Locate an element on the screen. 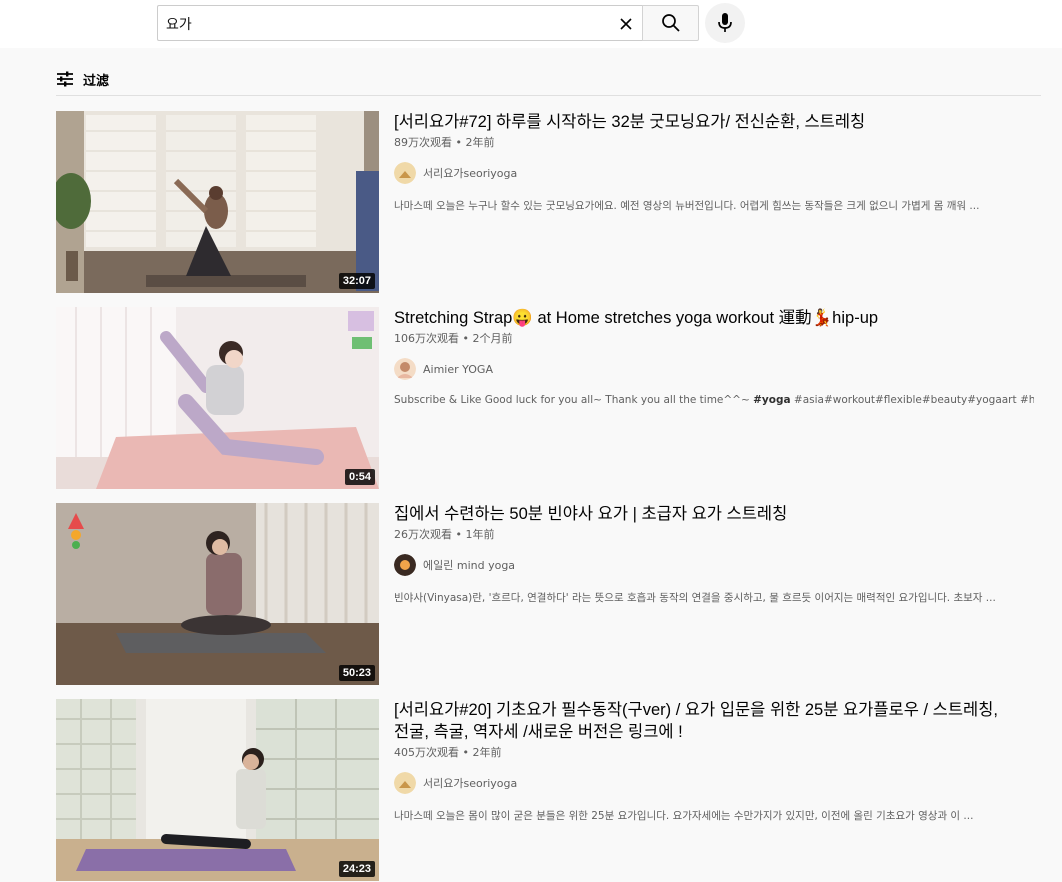  search-box is located at coordinates (400, 23).